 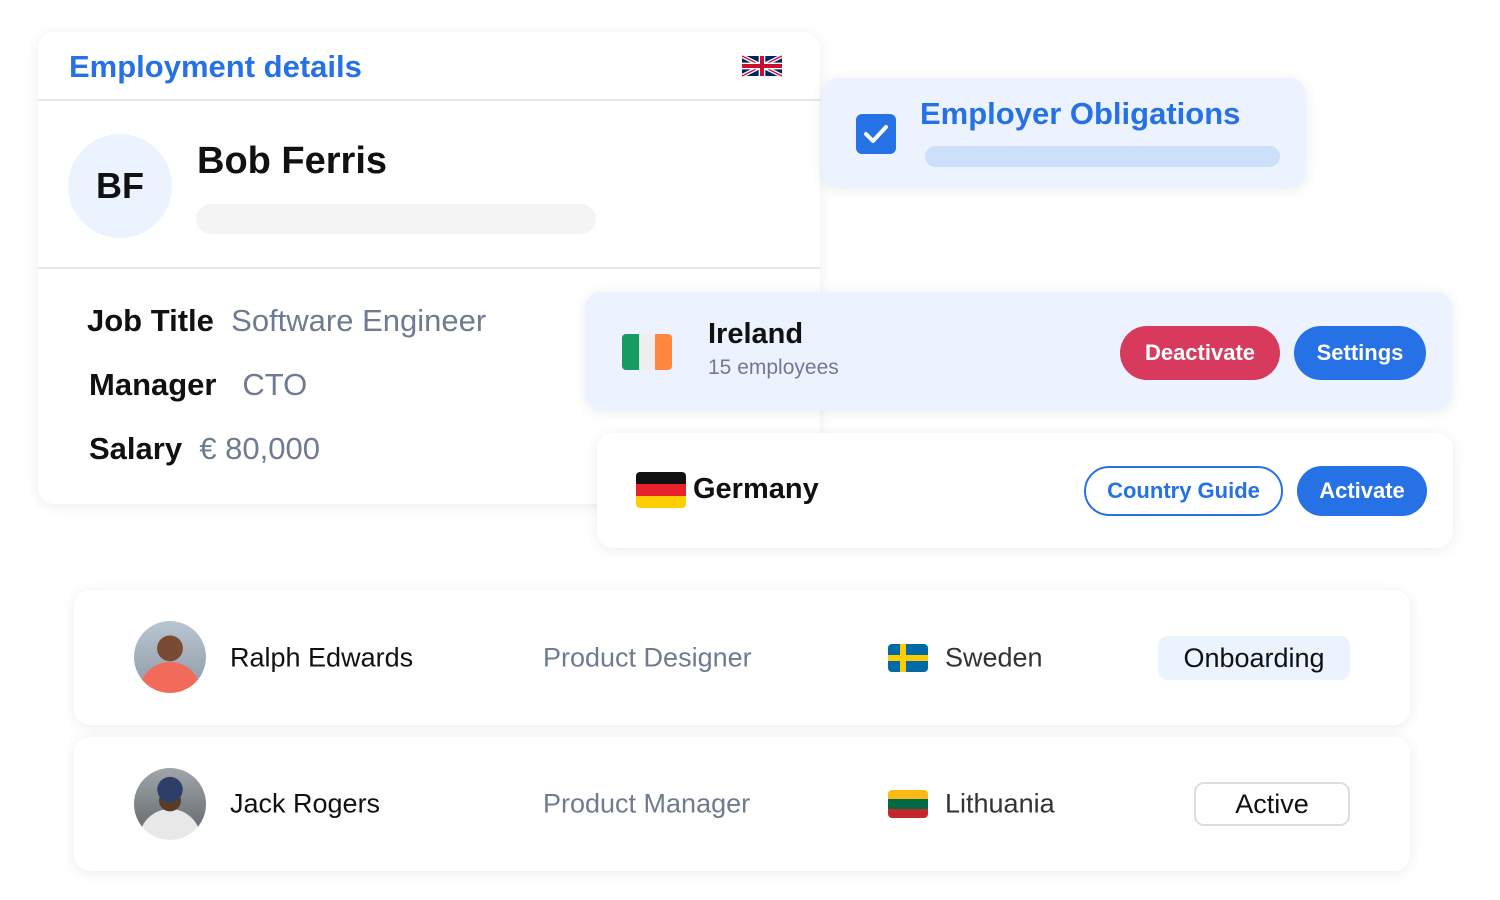 What do you see at coordinates (756, 489) in the screenshot?
I see `country-name: Germany` at bounding box center [756, 489].